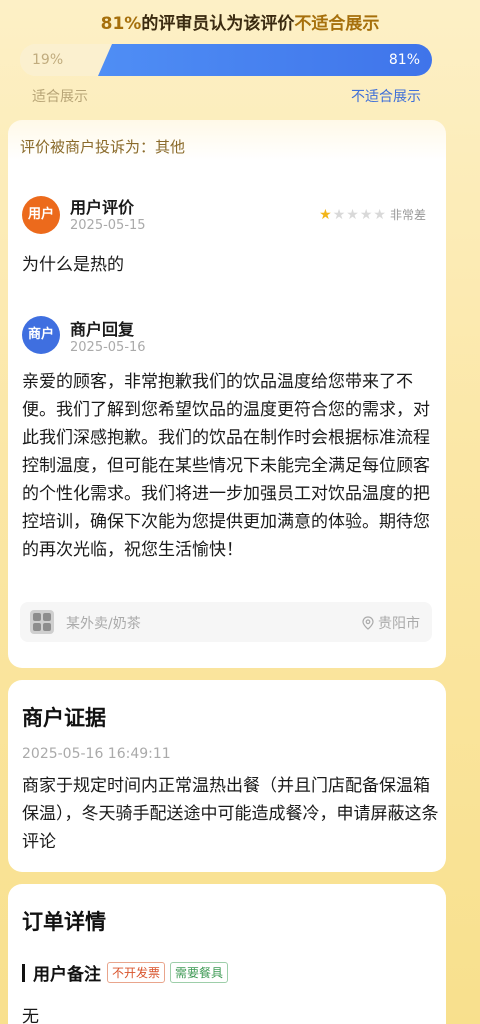  I want to click on location-pin-icon, so click(368, 623).